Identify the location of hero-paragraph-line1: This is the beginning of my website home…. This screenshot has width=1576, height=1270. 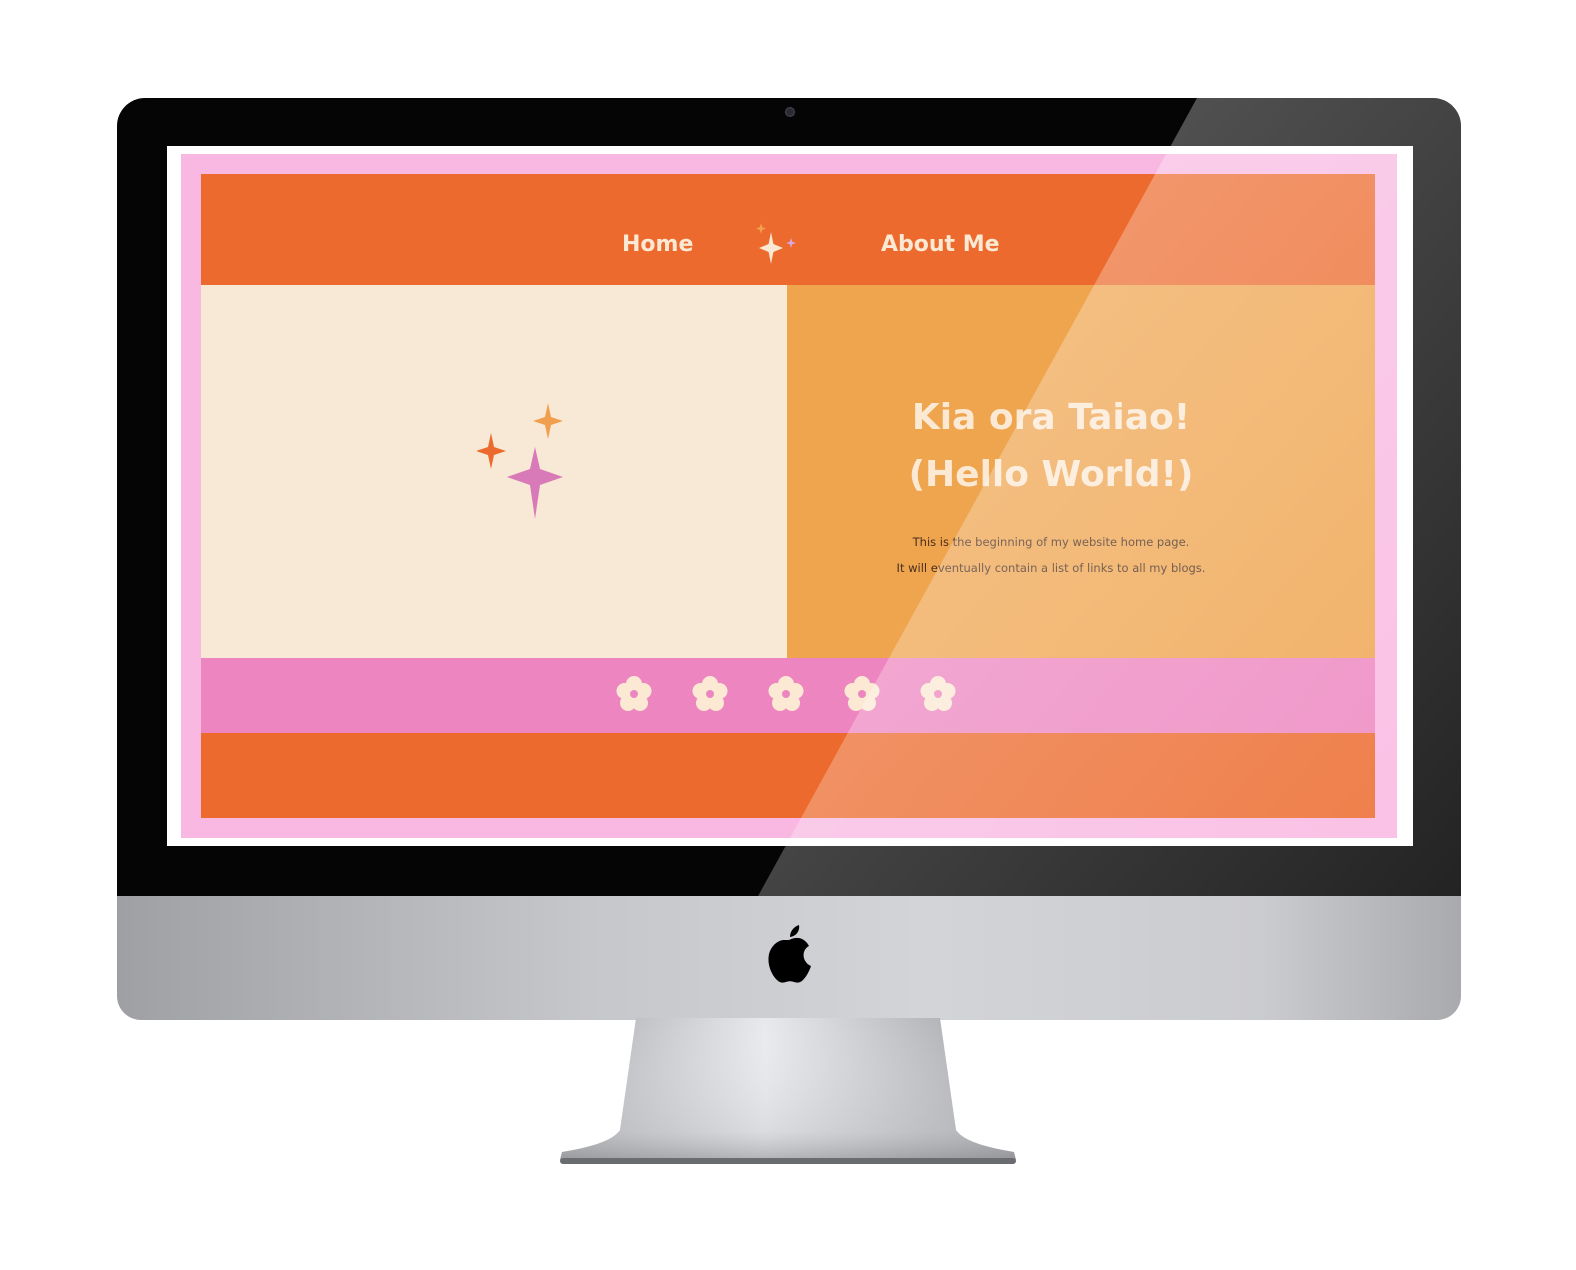
(1051, 542).